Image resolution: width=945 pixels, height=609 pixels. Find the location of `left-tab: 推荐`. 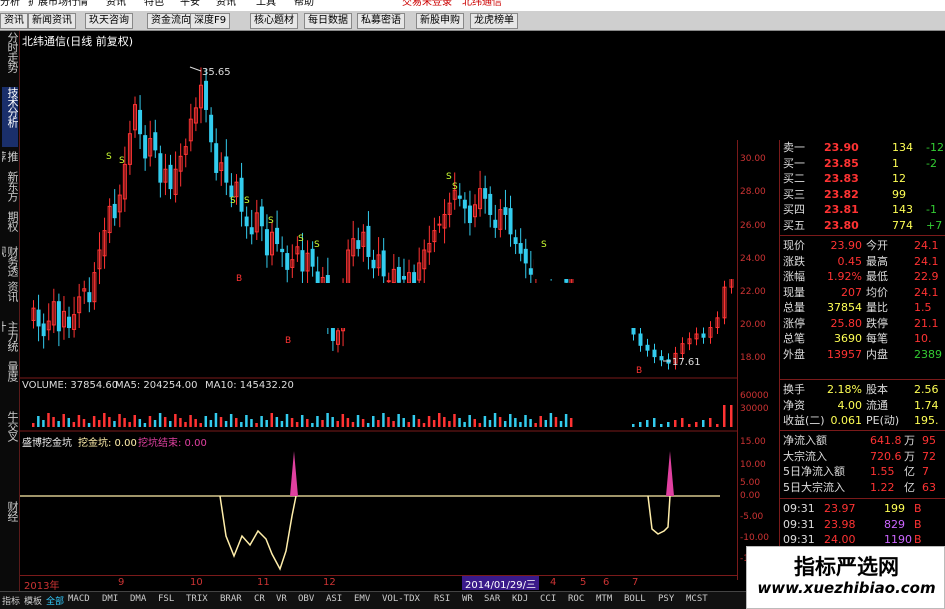

left-tab: 推荐 is located at coordinates (10, 160).